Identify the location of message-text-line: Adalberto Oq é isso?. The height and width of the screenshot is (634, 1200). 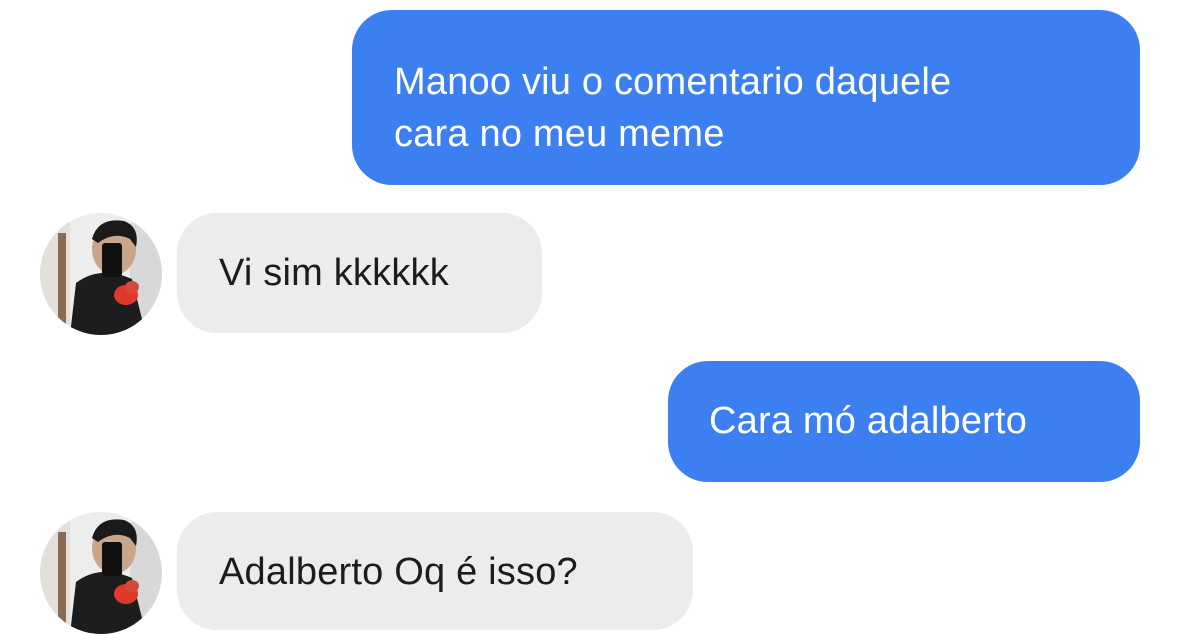
(398, 572).